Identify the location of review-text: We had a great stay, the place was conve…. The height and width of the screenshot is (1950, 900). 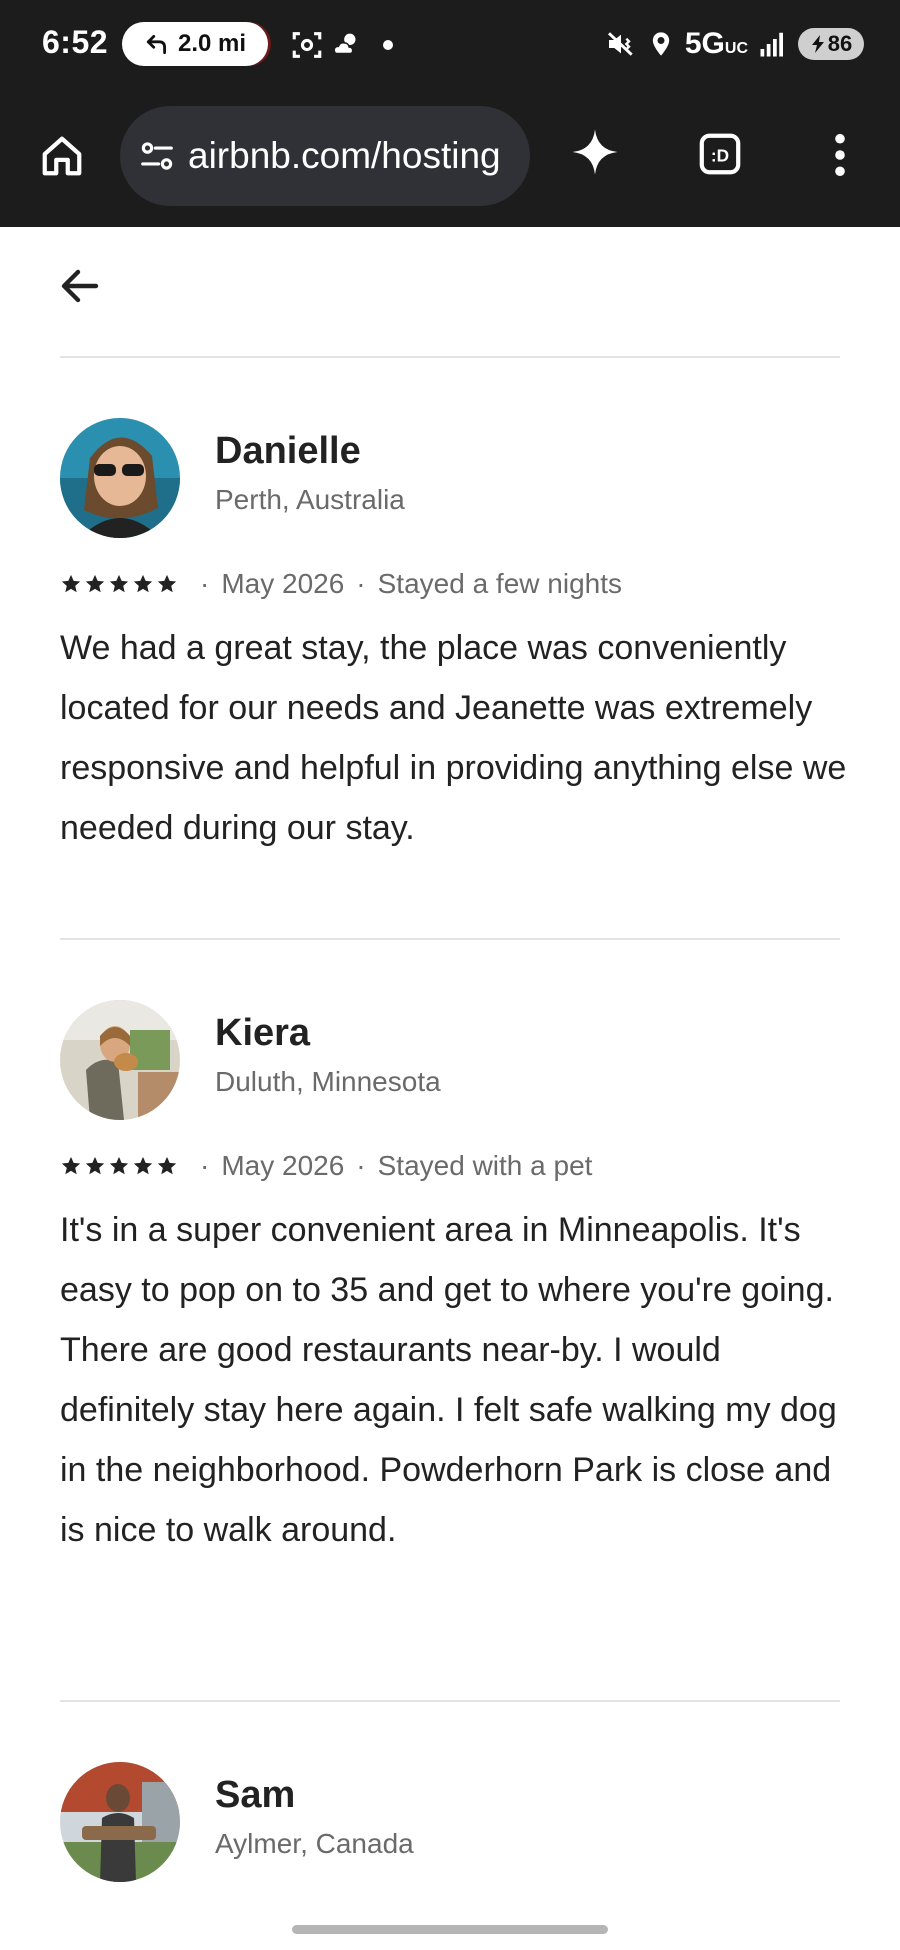
(453, 738).